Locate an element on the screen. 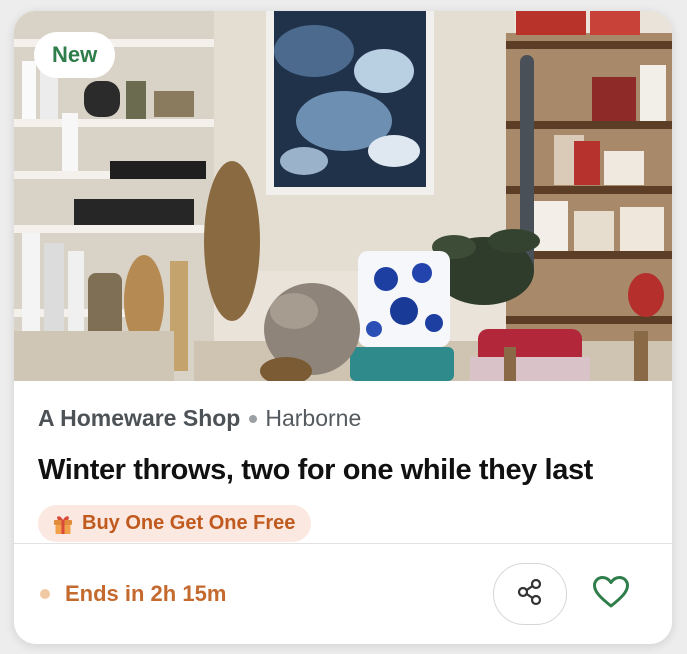 The width and height of the screenshot is (687, 654). new-badge: New is located at coordinates (75, 55).